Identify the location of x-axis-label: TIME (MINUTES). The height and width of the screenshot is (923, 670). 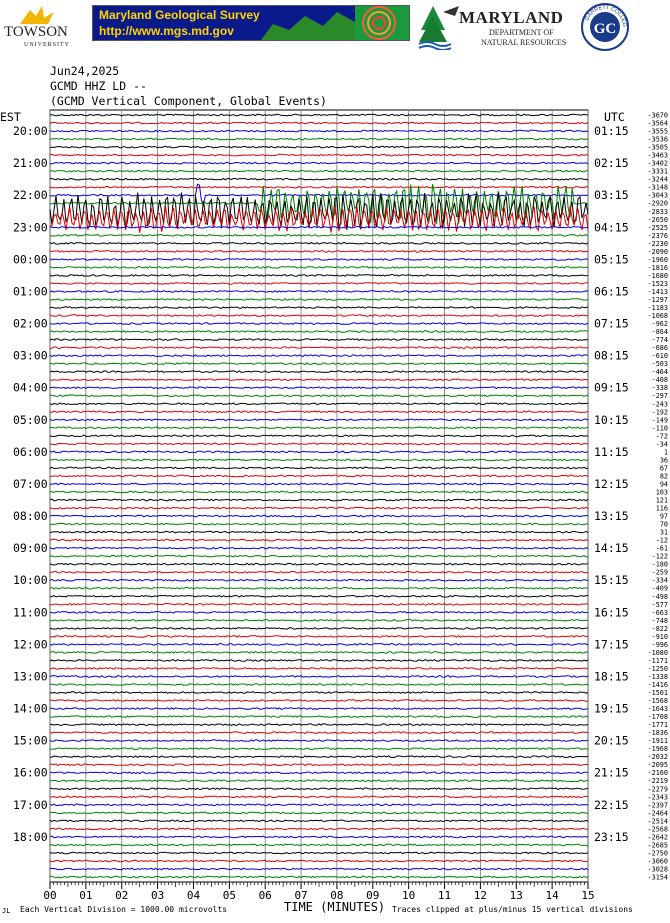
(335, 907).